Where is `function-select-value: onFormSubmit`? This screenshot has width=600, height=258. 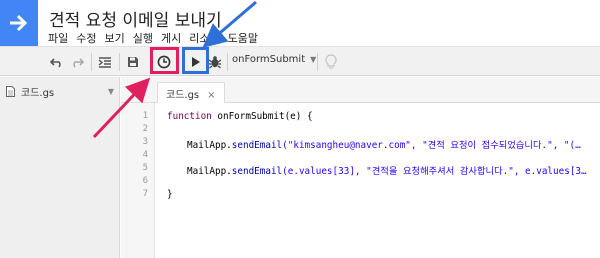
function-select-value: onFormSubmit is located at coordinates (269, 59).